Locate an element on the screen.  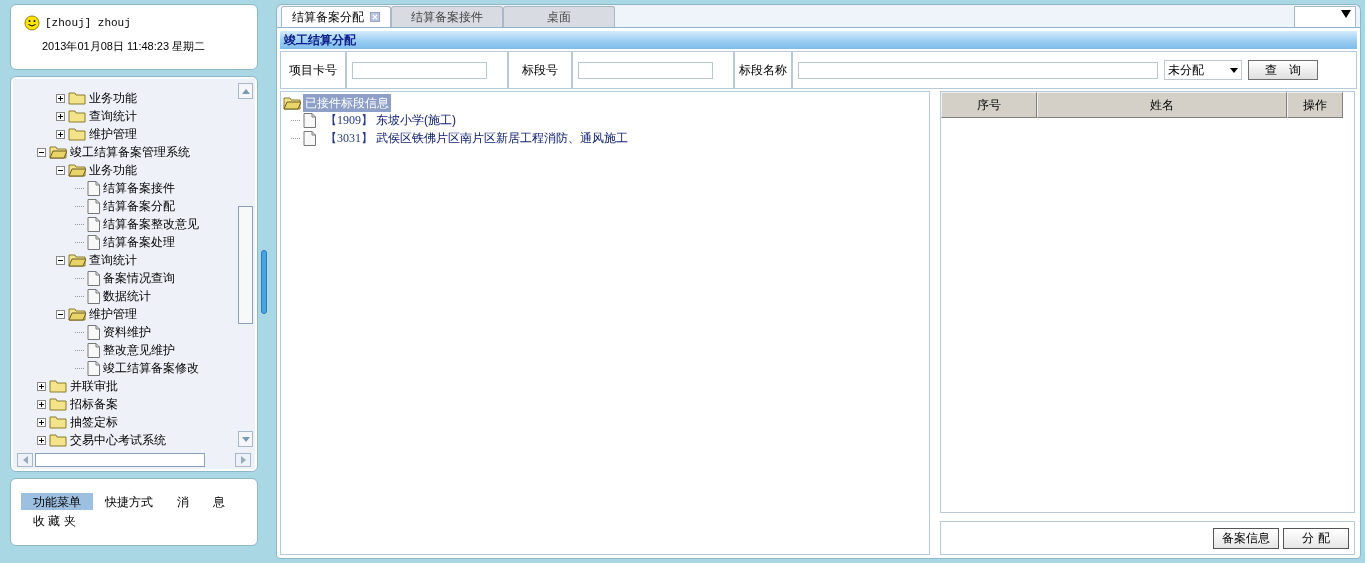
tab-menu-button is located at coordinates (1325, 16).